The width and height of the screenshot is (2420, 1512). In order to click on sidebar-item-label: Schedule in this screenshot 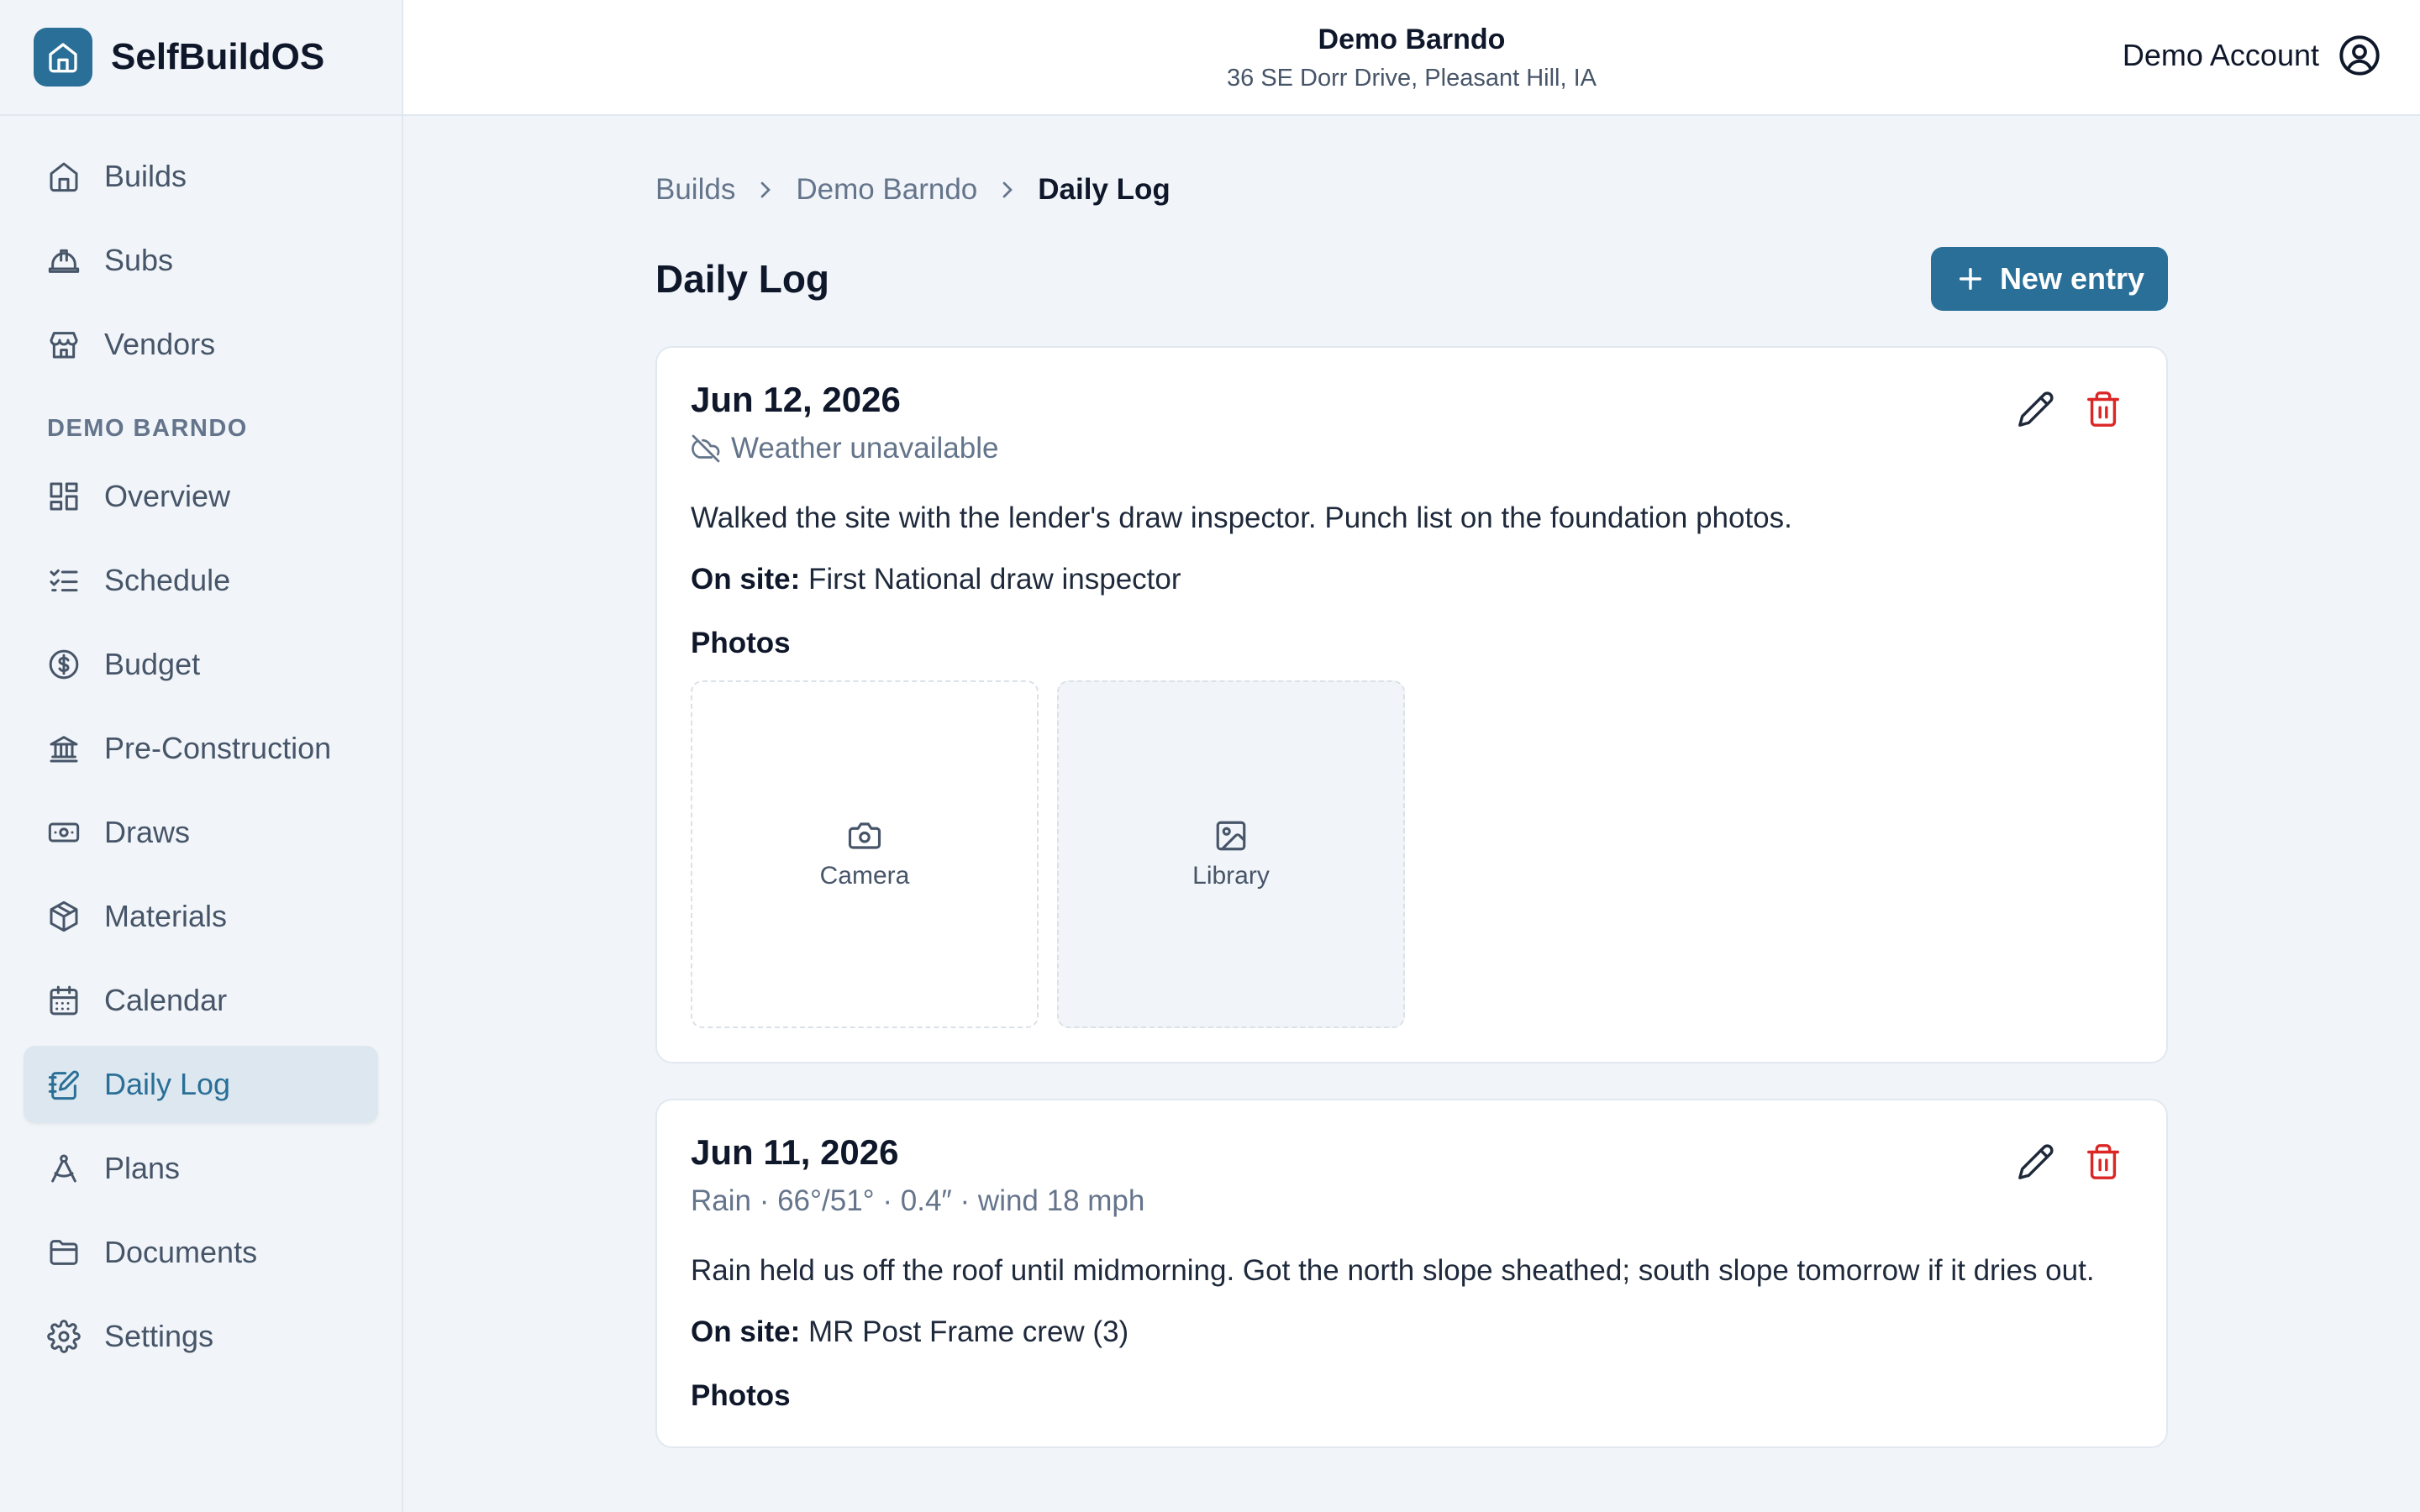, I will do `click(167, 580)`.